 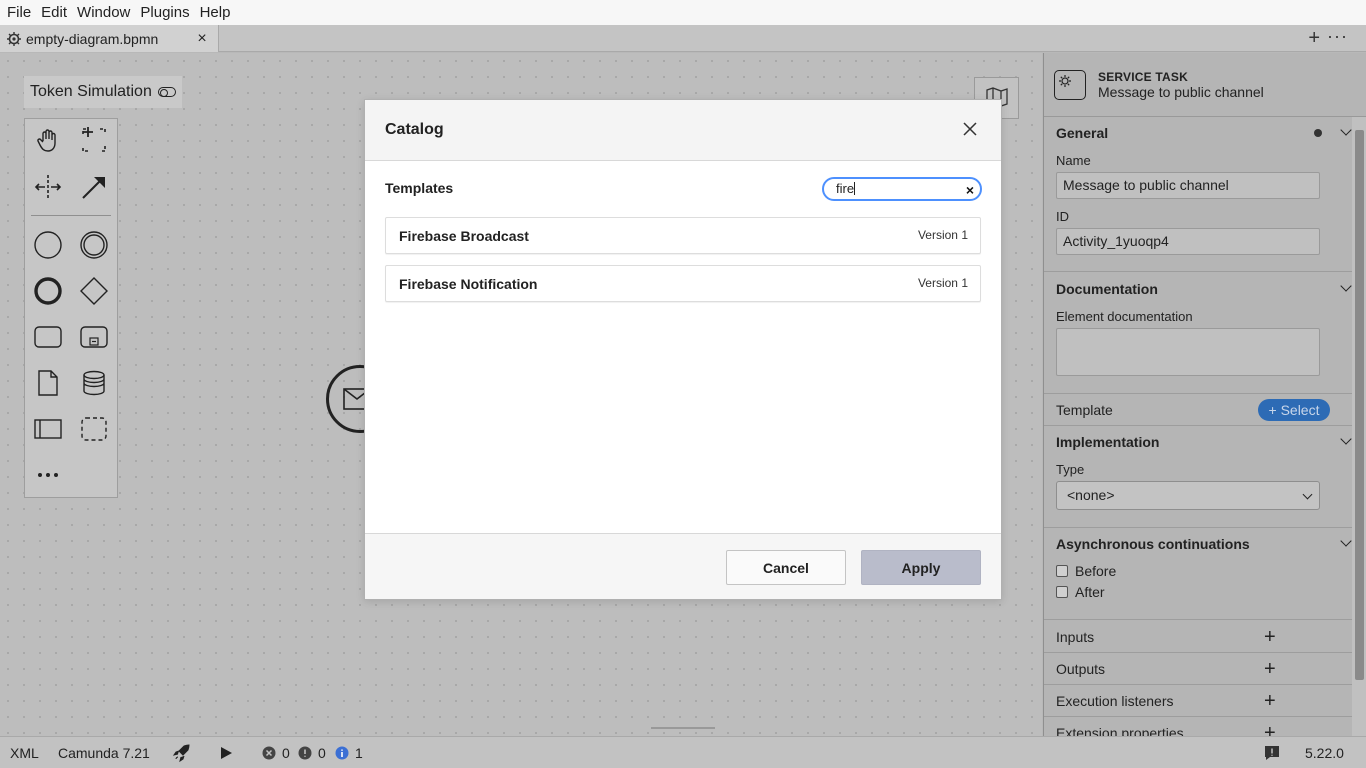 I want to click on add-tab-icon: +, so click(x=1314, y=38).